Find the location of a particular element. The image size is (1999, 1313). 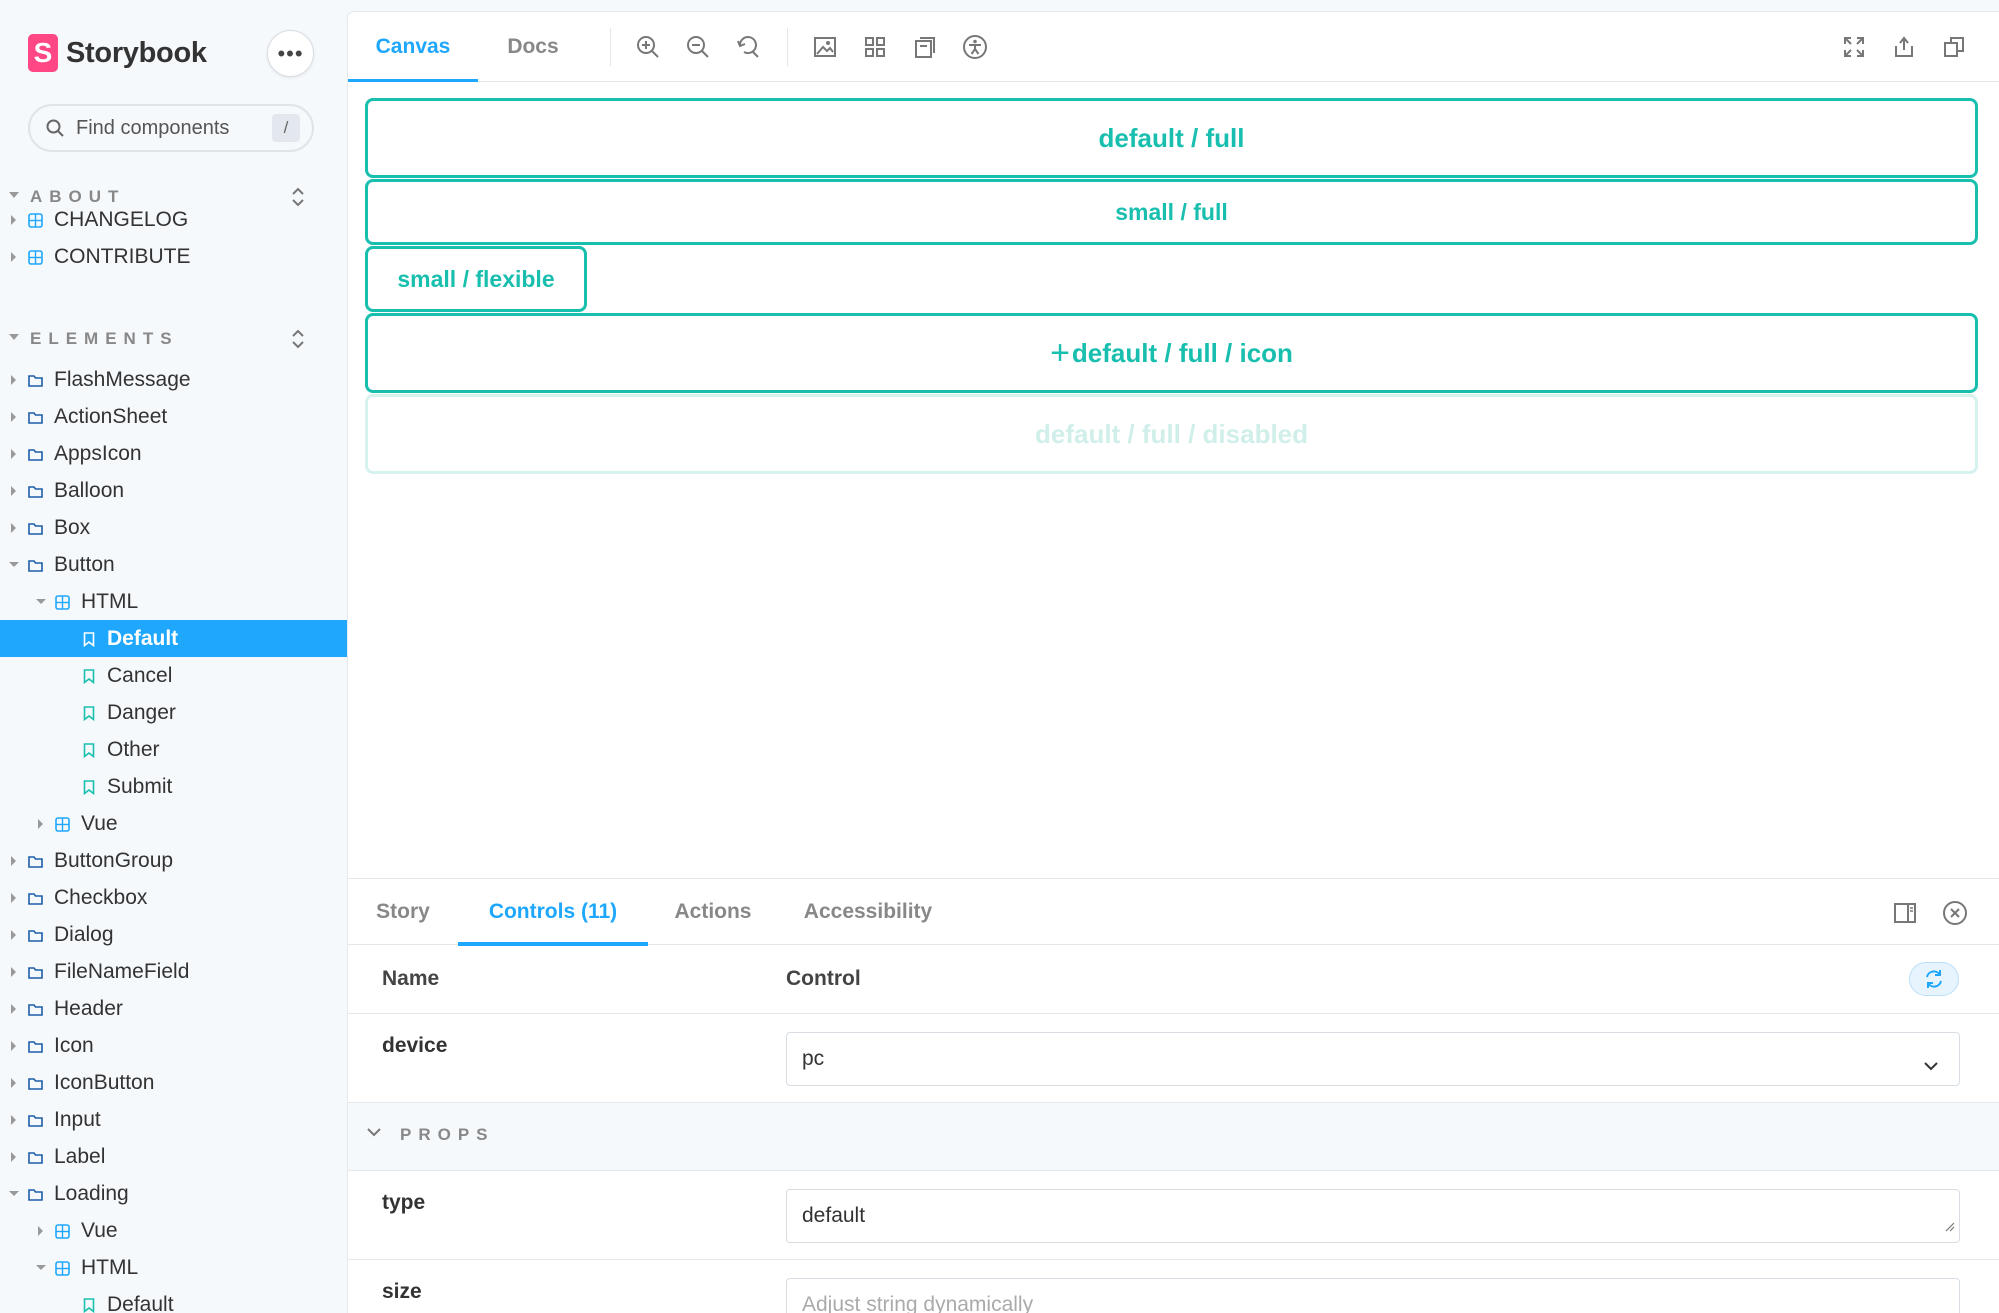

sidebar-item: Icon is located at coordinates (174, 1045).